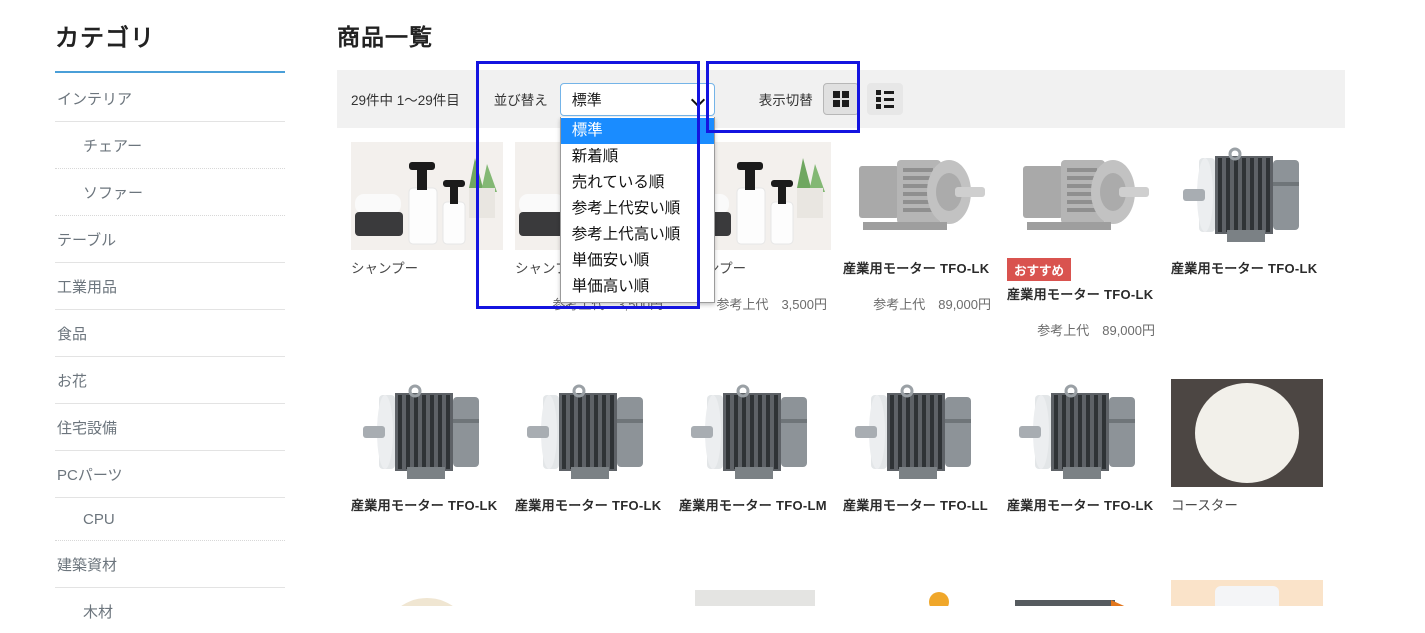 Image resolution: width=1425 pixels, height=633 pixels. What do you see at coordinates (170, 427) in the screenshot?
I see `sidebar-item-7: 住宅設備` at bounding box center [170, 427].